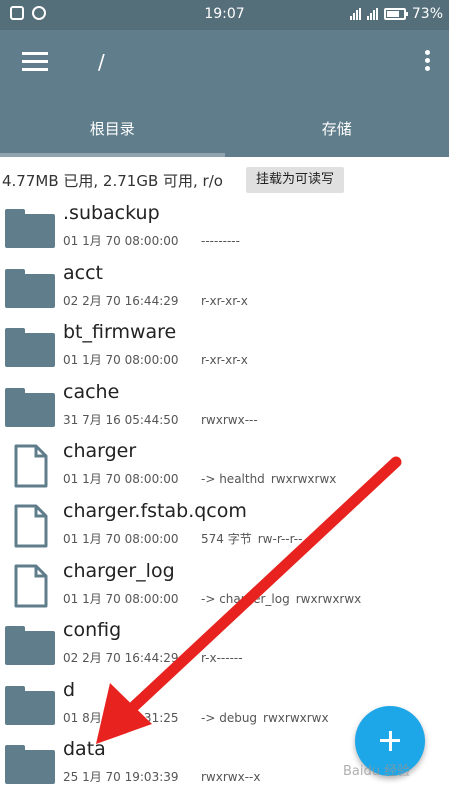 The height and width of the screenshot is (800, 449). What do you see at coordinates (224, 407) in the screenshot?
I see `file-list-item: cache 31 7月 16 05:44:50 rwxrwx---` at bounding box center [224, 407].